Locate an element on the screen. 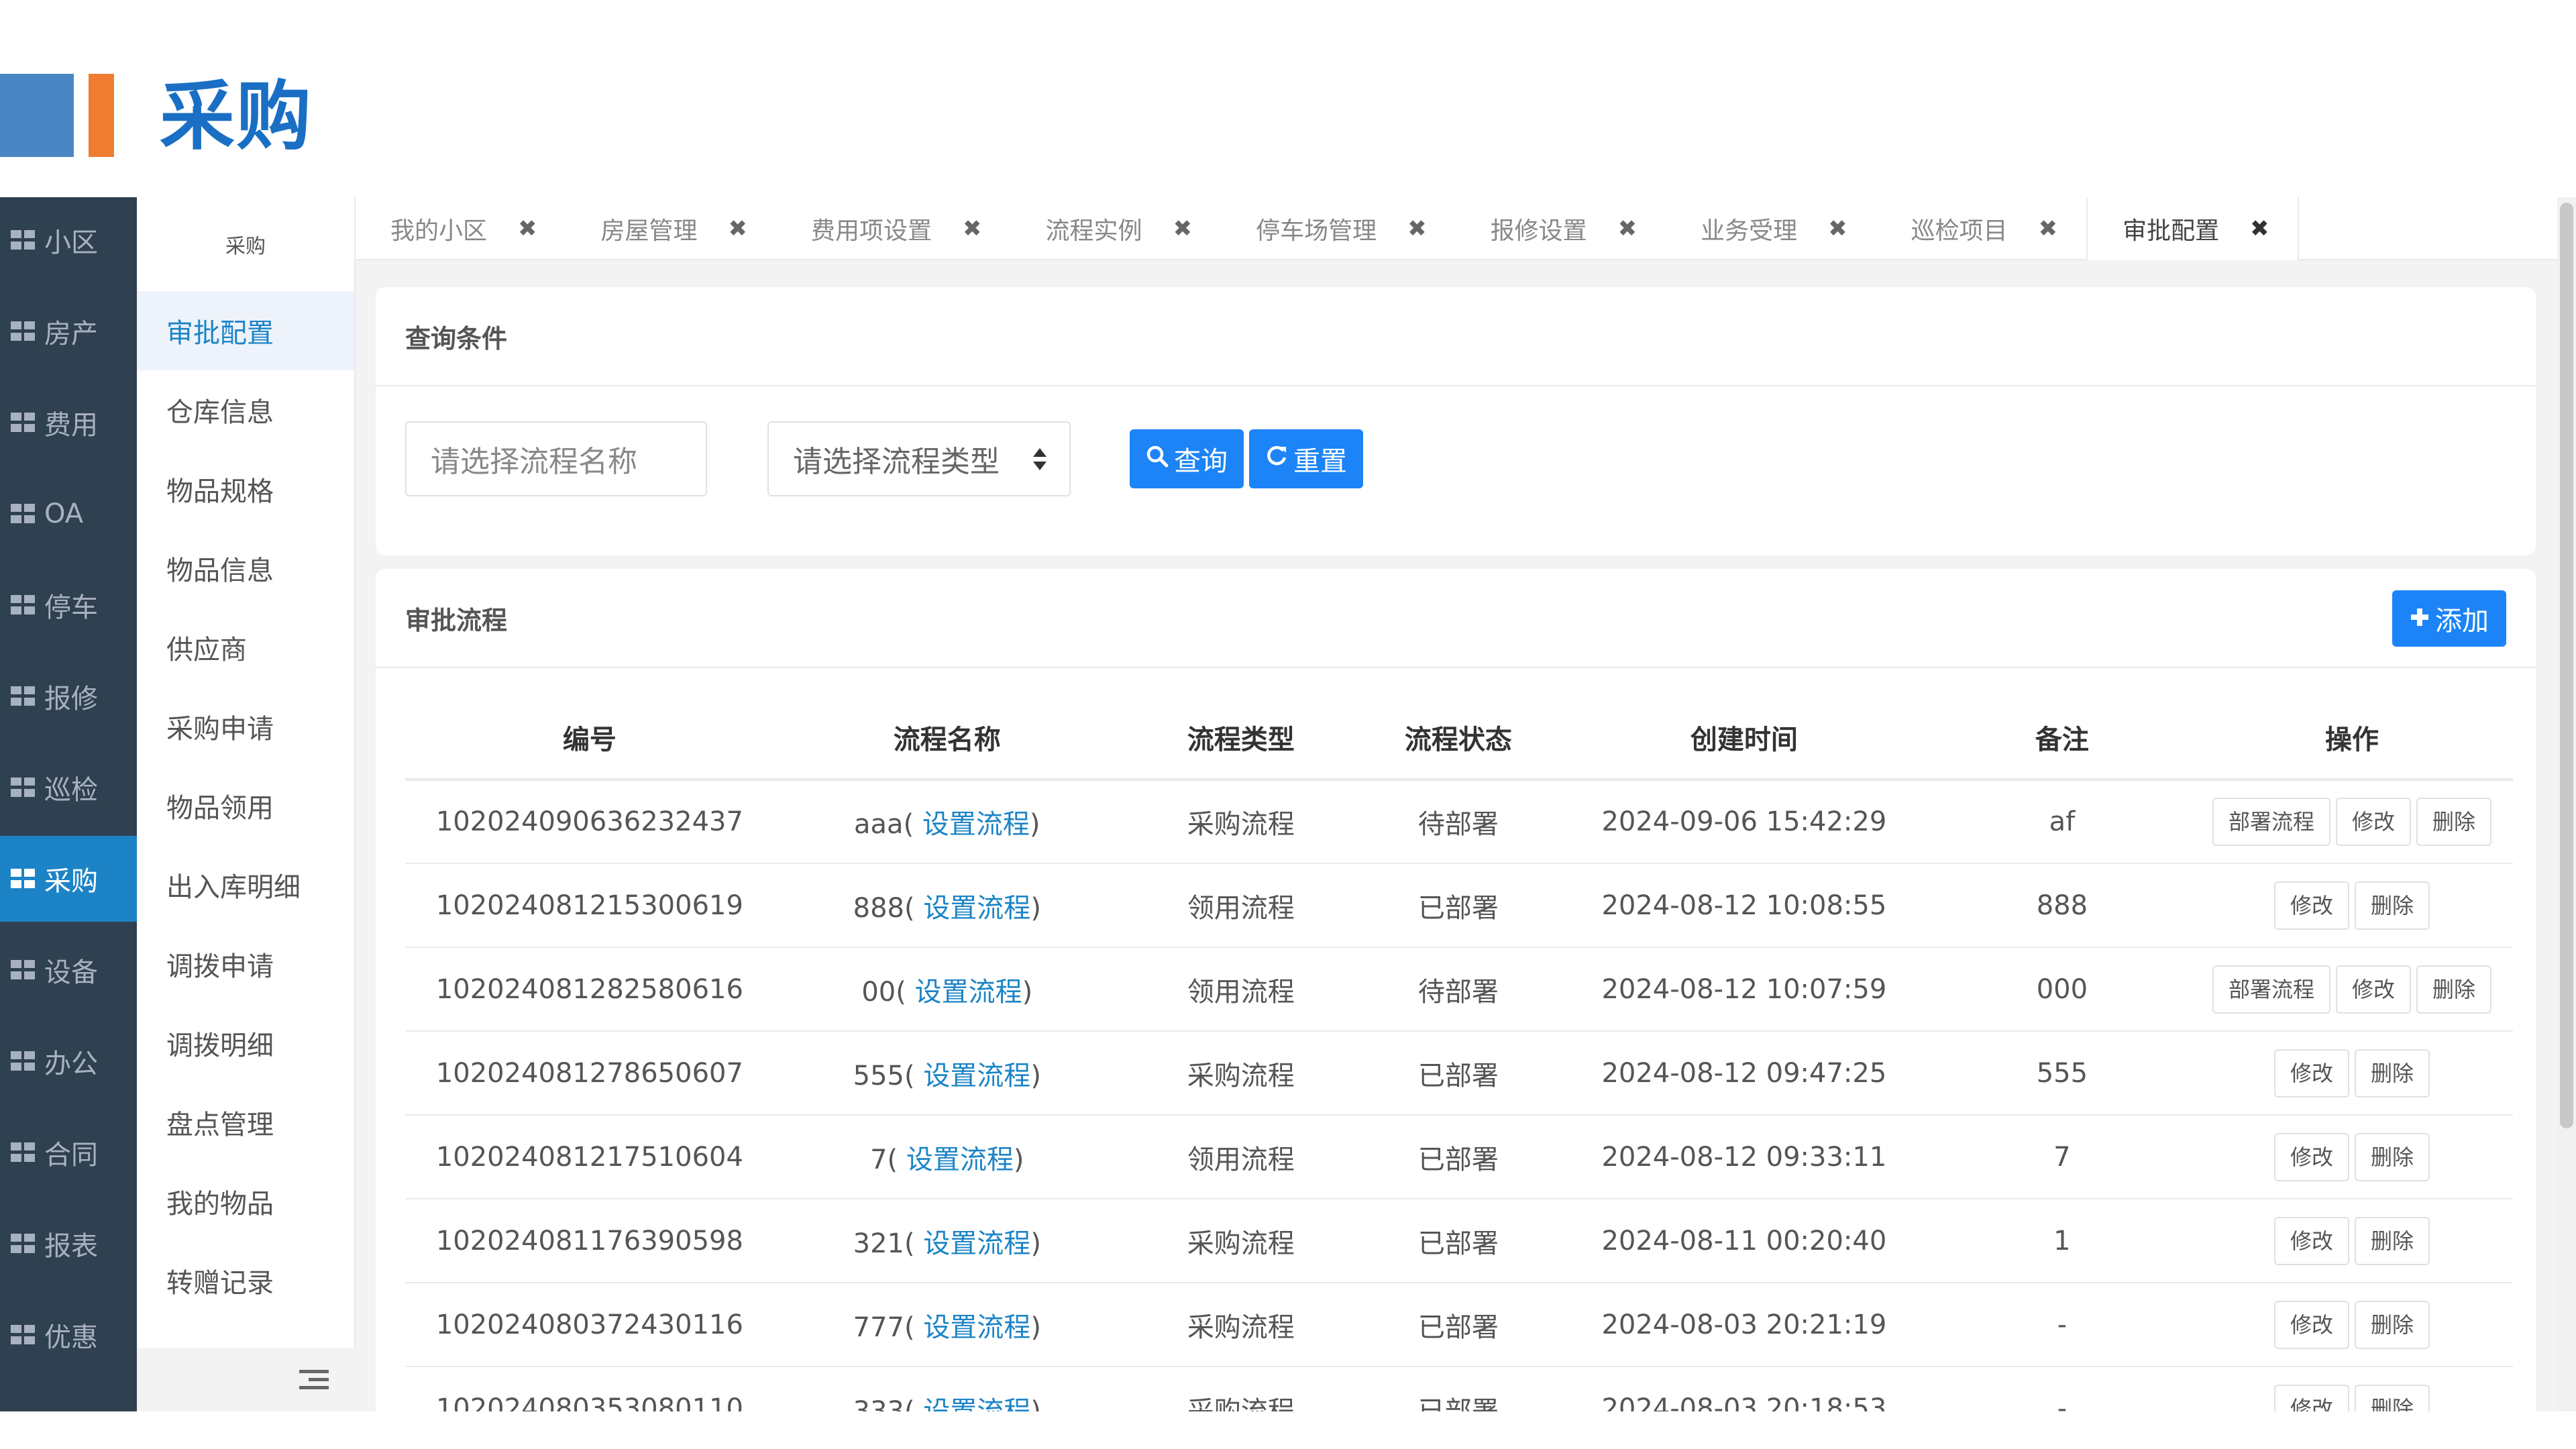 This screenshot has width=2576, height=1449. nav1-item-label: 停车 is located at coordinates (71, 607).